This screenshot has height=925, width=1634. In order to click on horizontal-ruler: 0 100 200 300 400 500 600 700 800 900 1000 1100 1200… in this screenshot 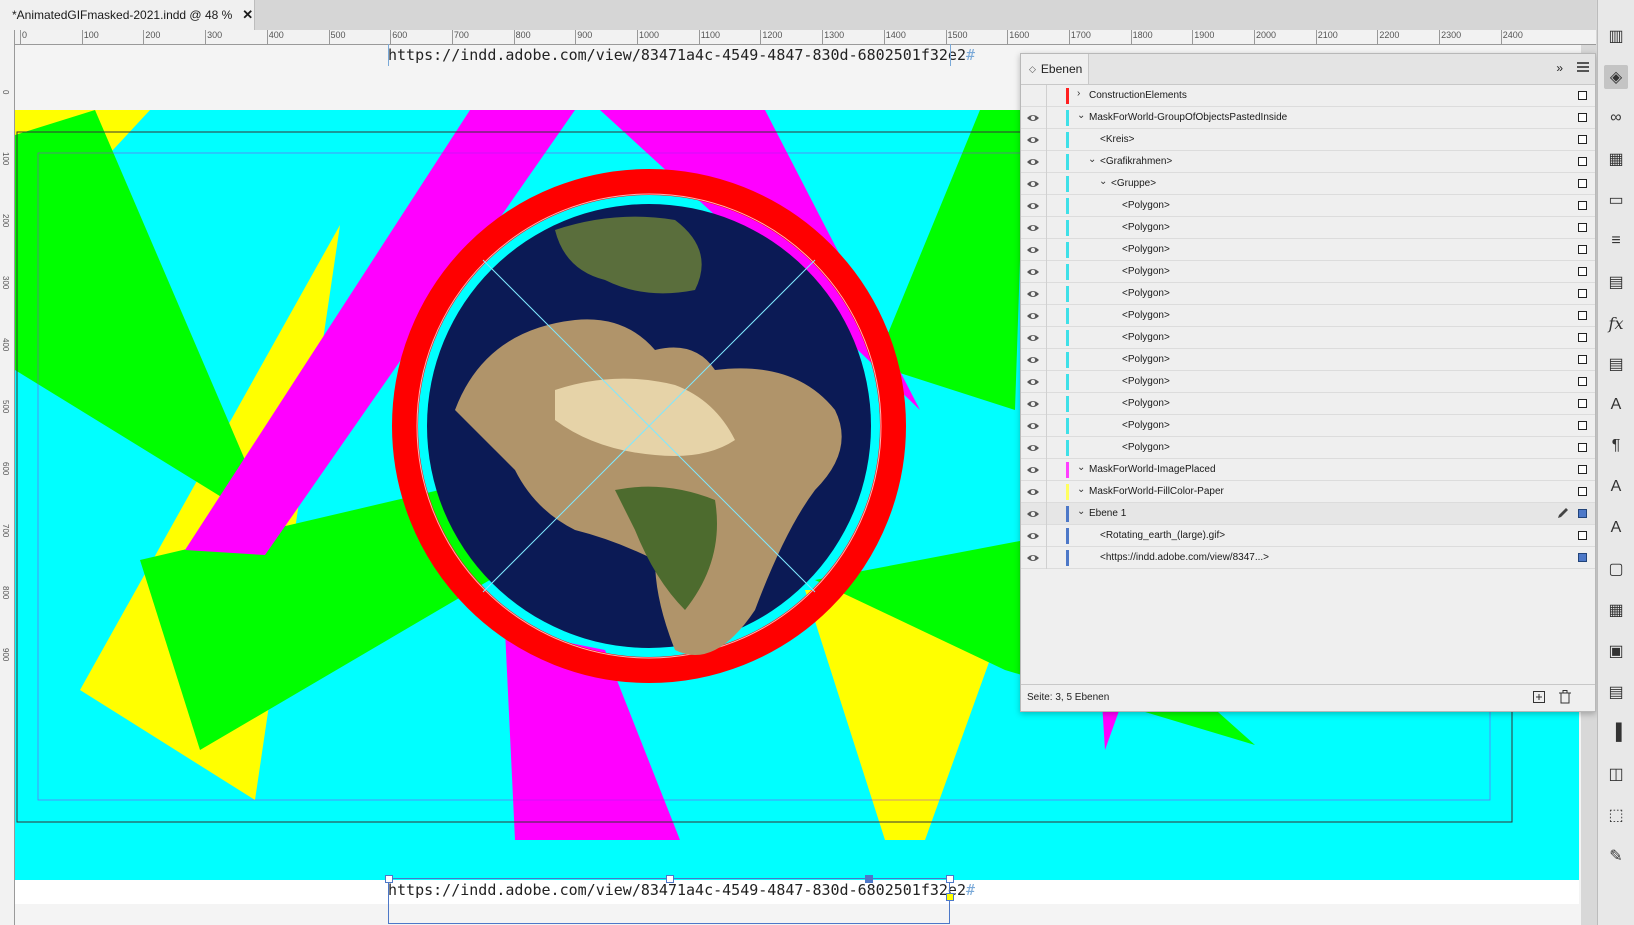, I will do `click(805, 37)`.